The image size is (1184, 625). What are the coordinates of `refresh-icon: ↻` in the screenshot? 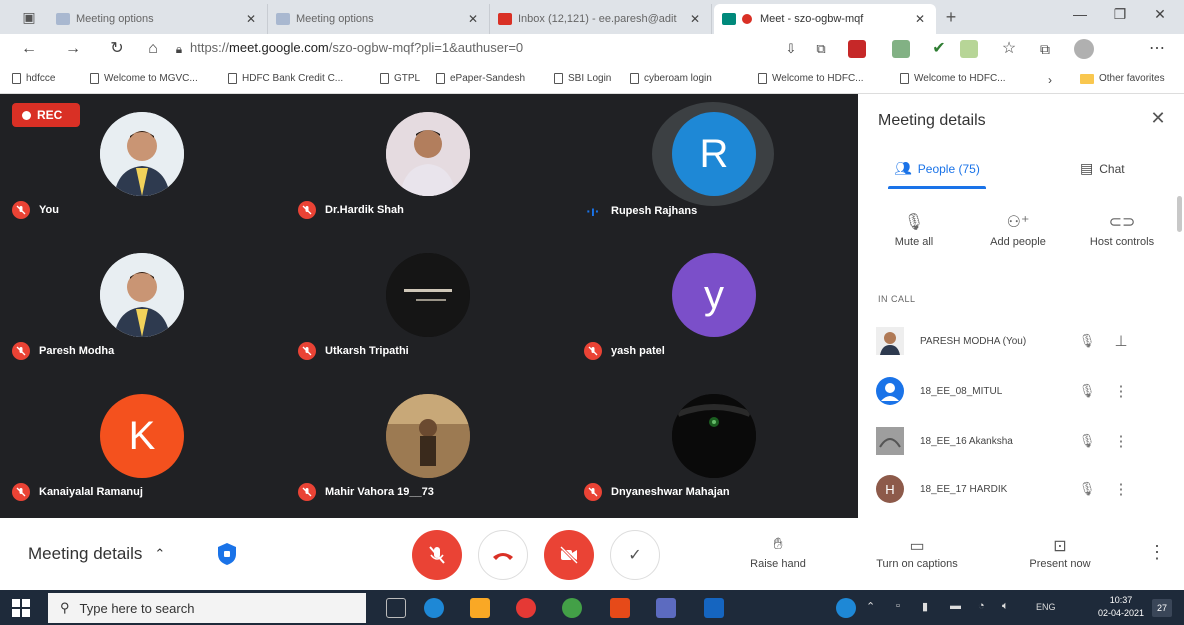 It's located at (117, 49).